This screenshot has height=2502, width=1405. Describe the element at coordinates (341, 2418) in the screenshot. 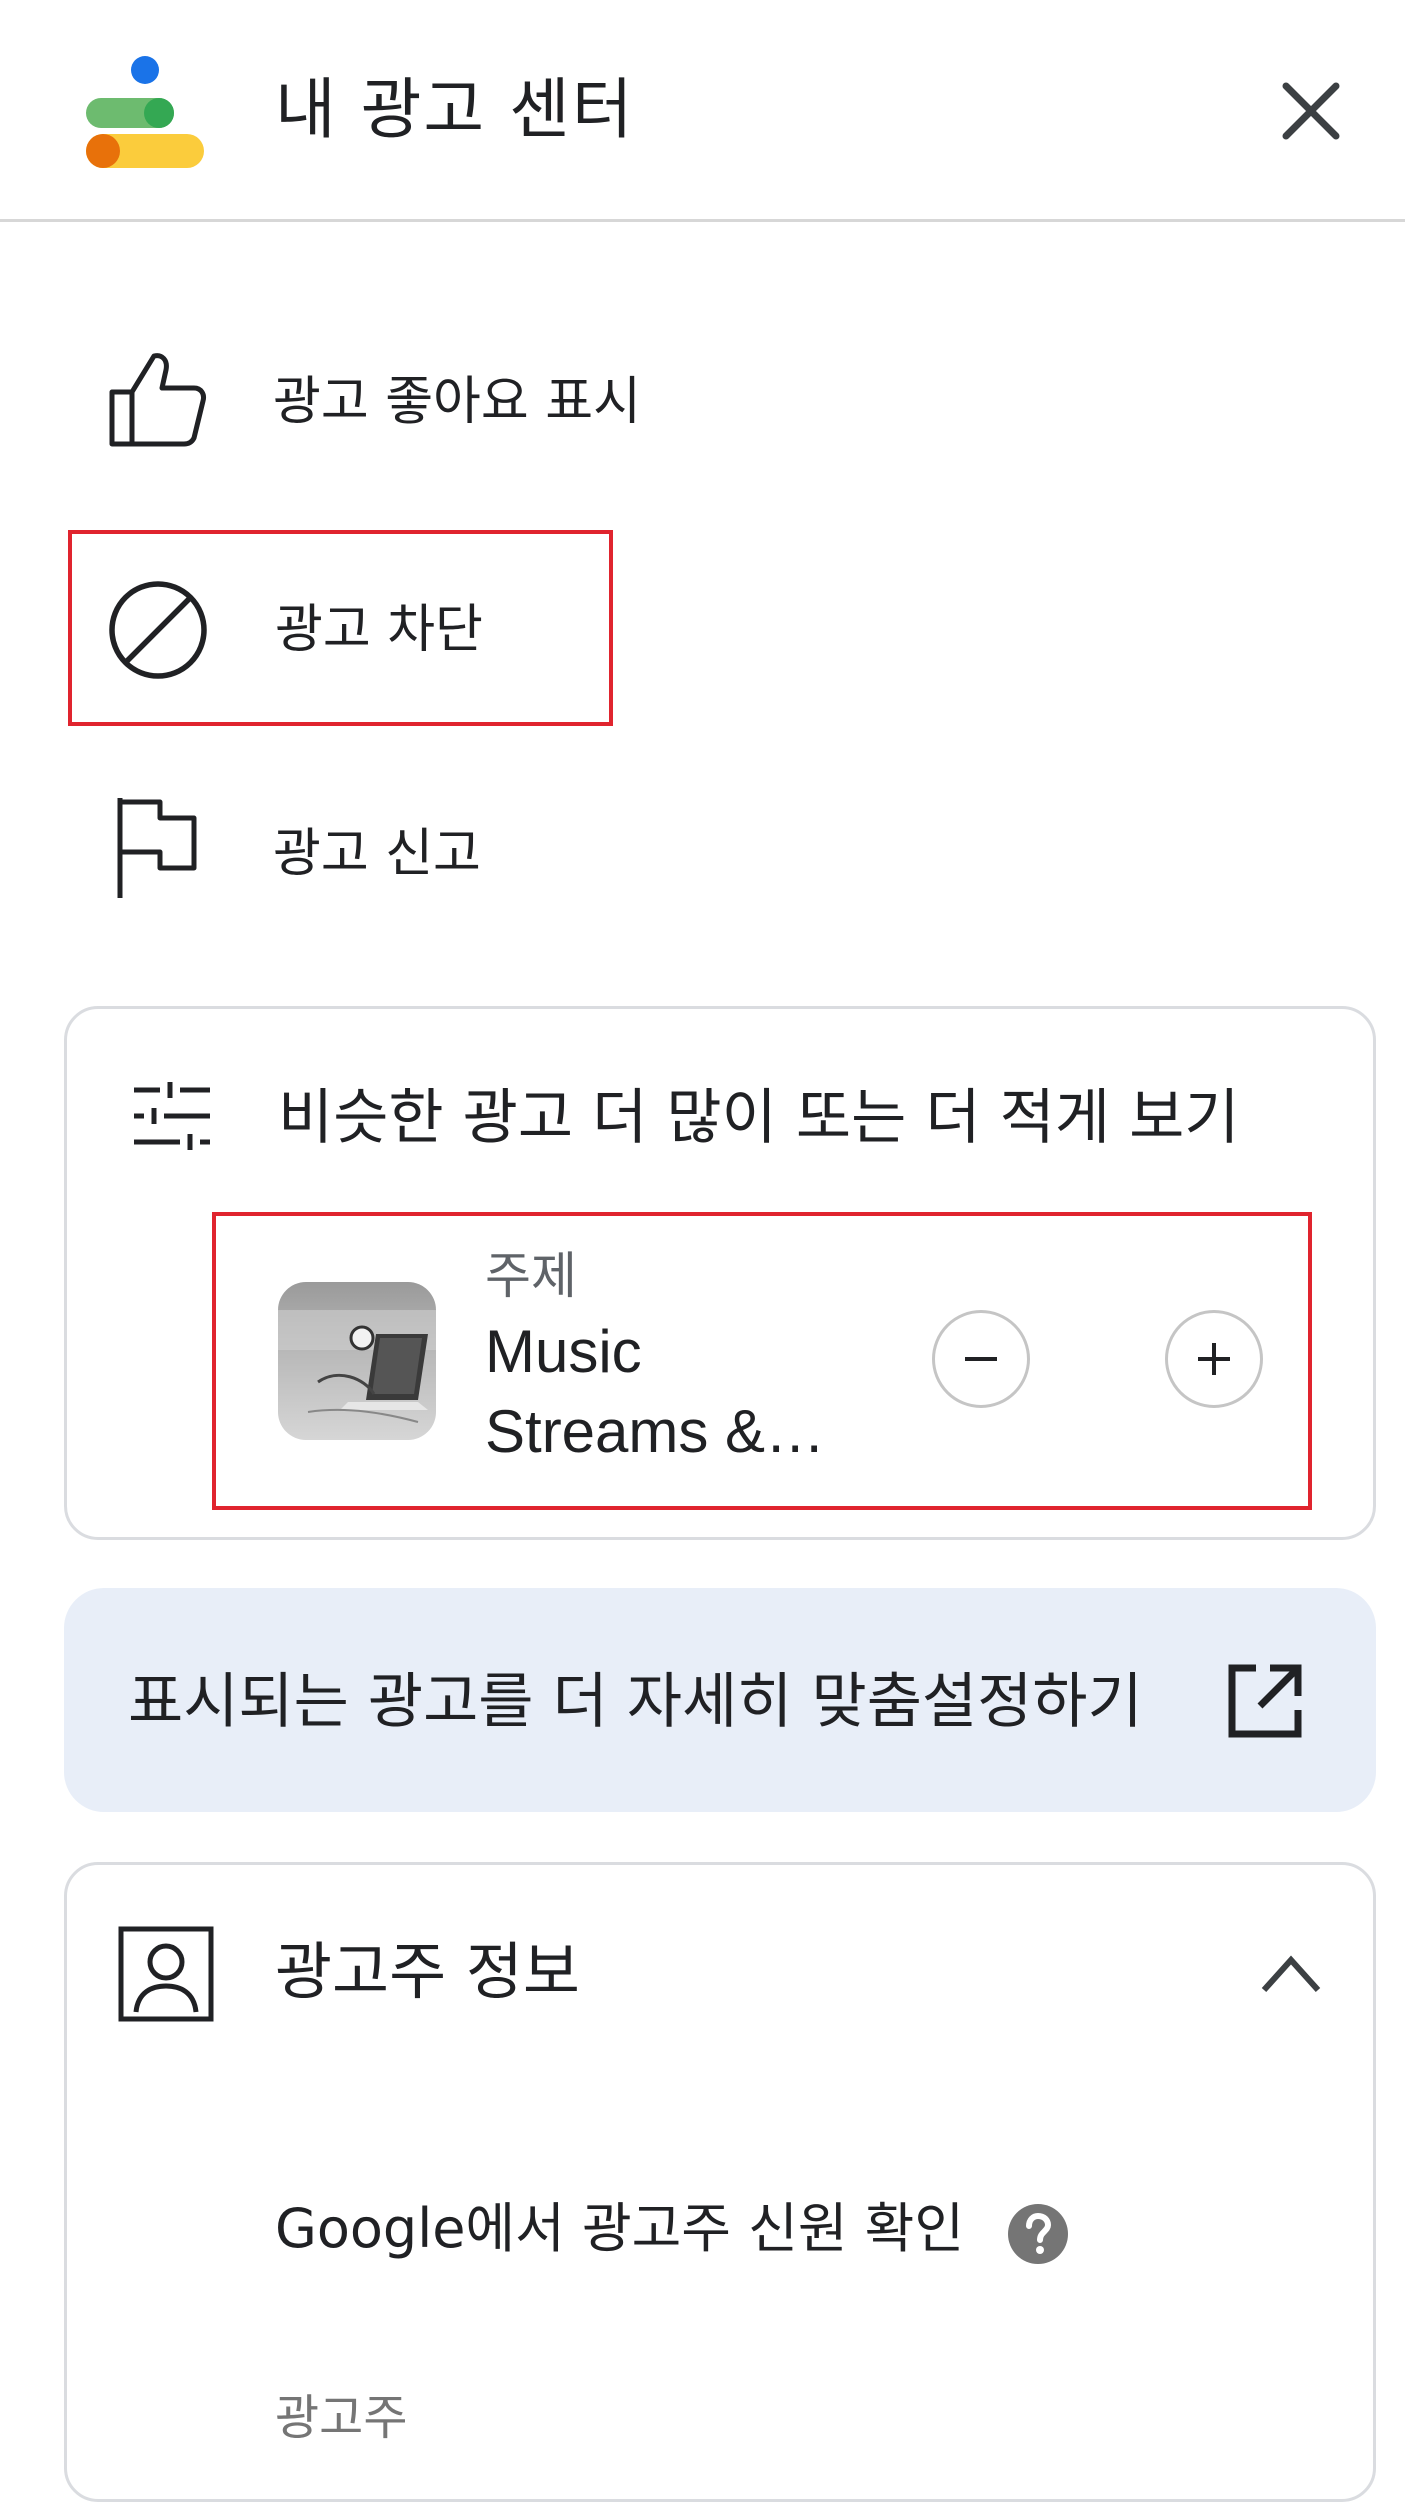

I see `advertiser-field-label: 광고주` at that location.